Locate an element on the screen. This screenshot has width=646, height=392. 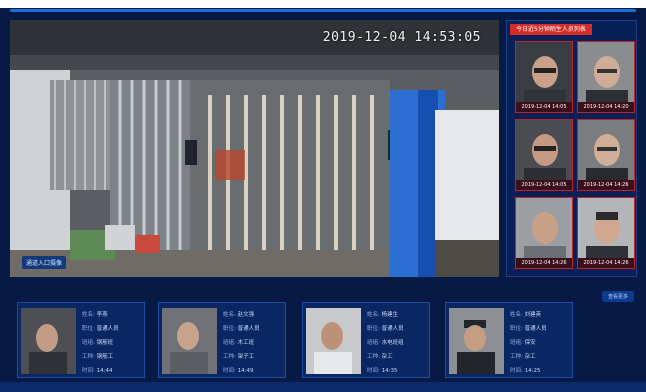
person-name: 李燕 is located at coordinates (102, 315).